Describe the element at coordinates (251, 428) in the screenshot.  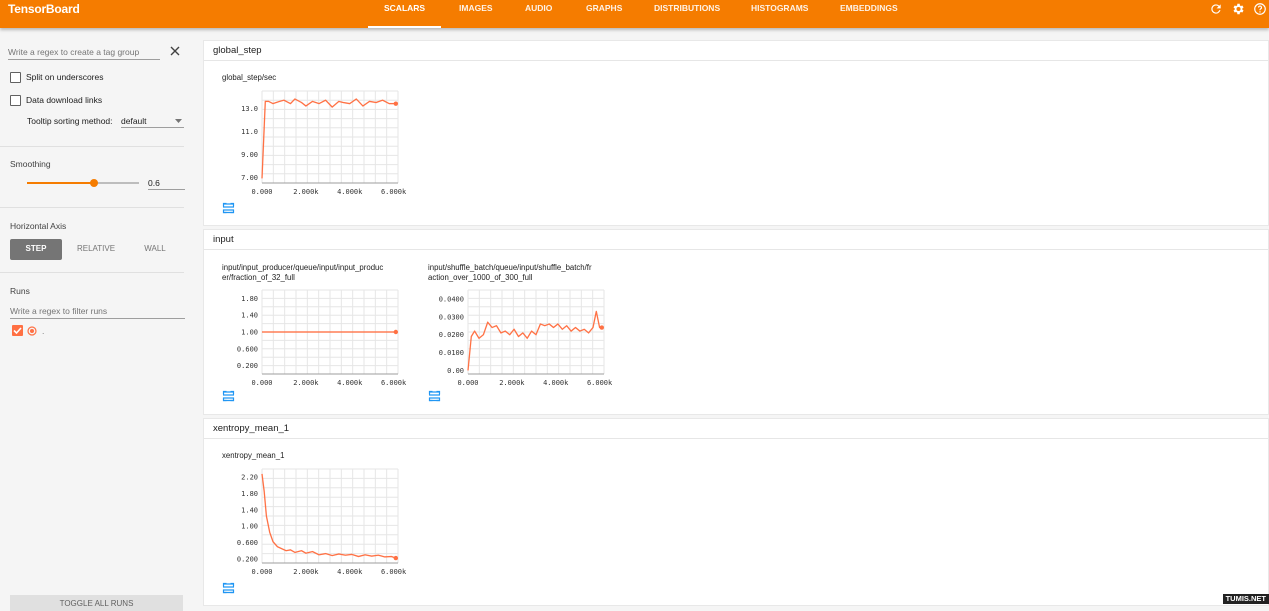
I see `section-title: xentropy_mean_1` at that location.